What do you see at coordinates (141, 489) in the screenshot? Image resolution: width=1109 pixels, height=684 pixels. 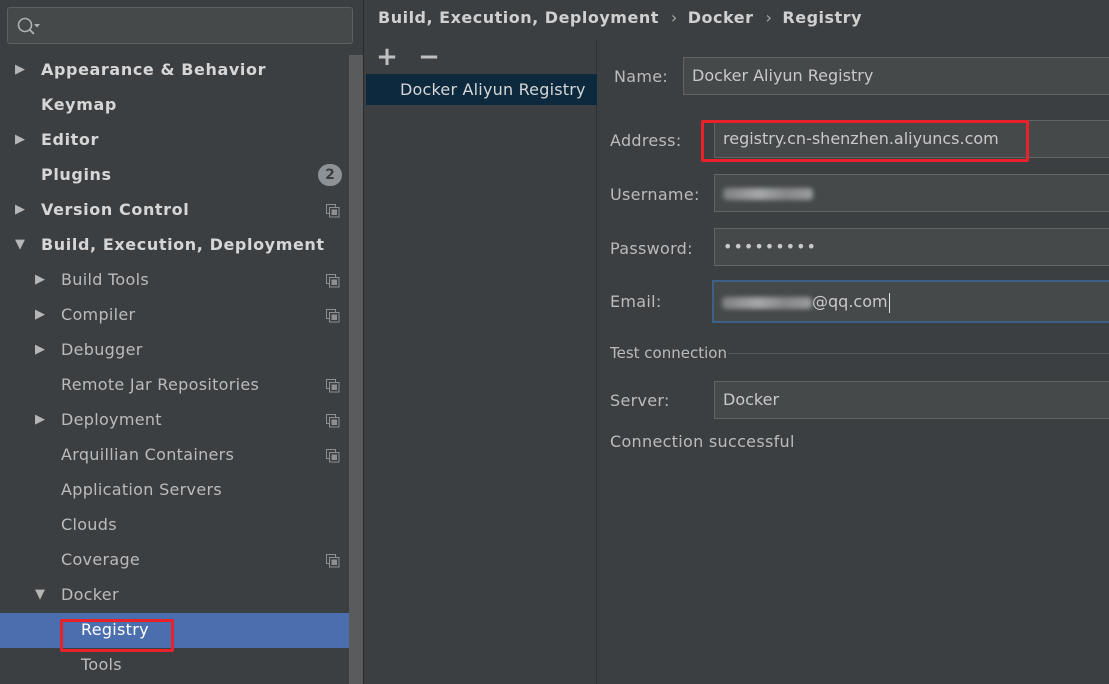 I see `tree-item-label: Application Servers` at bounding box center [141, 489].